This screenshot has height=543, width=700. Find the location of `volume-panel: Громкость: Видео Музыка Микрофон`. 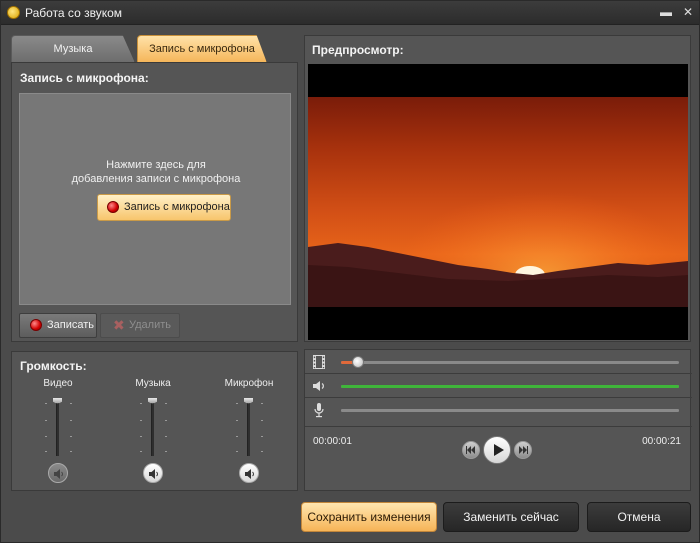

volume-panel: Громкость: Видео Музыка Микрофон is located at coordinates (154, 421).